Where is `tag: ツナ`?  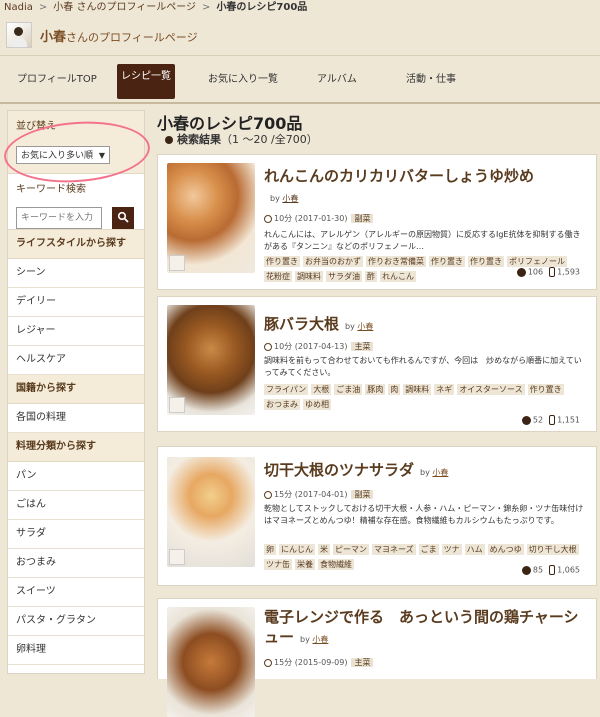 tag: ツナ is located at coordinates (451, 549).